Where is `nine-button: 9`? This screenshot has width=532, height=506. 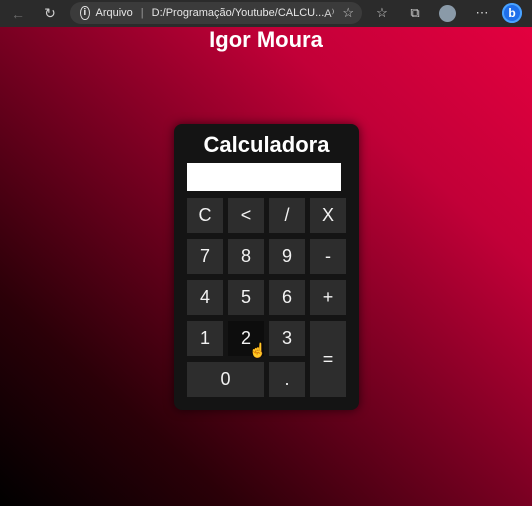
nine-button: 9 is located at coordinates (287, 256).